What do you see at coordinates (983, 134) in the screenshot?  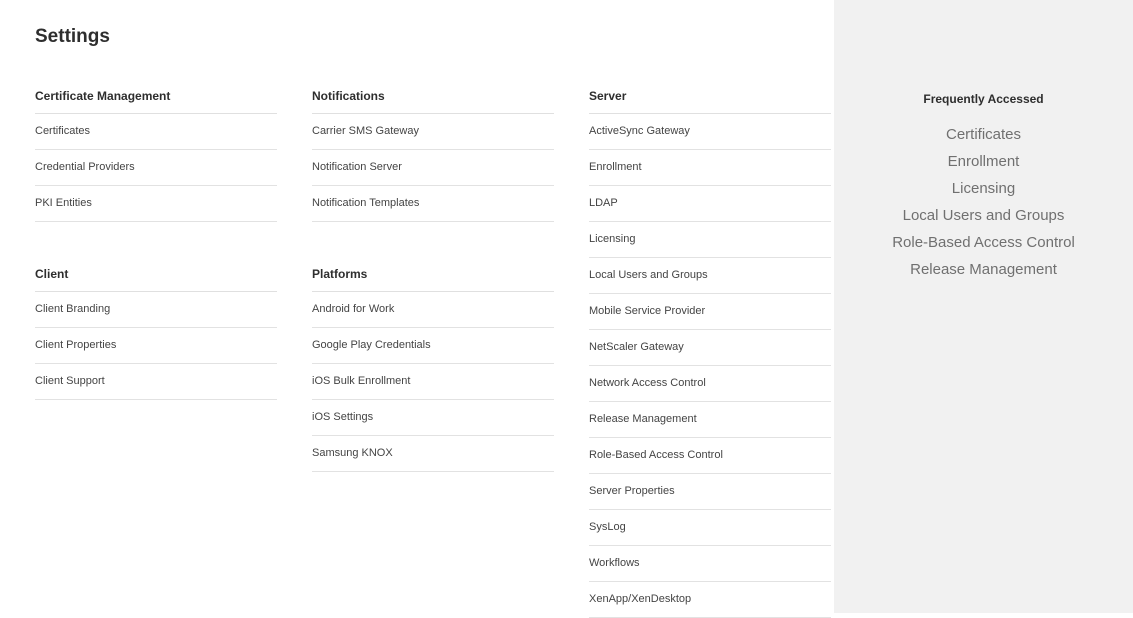 I see `fa-link-certificates: Certificates` at bounding box center [983, 134].